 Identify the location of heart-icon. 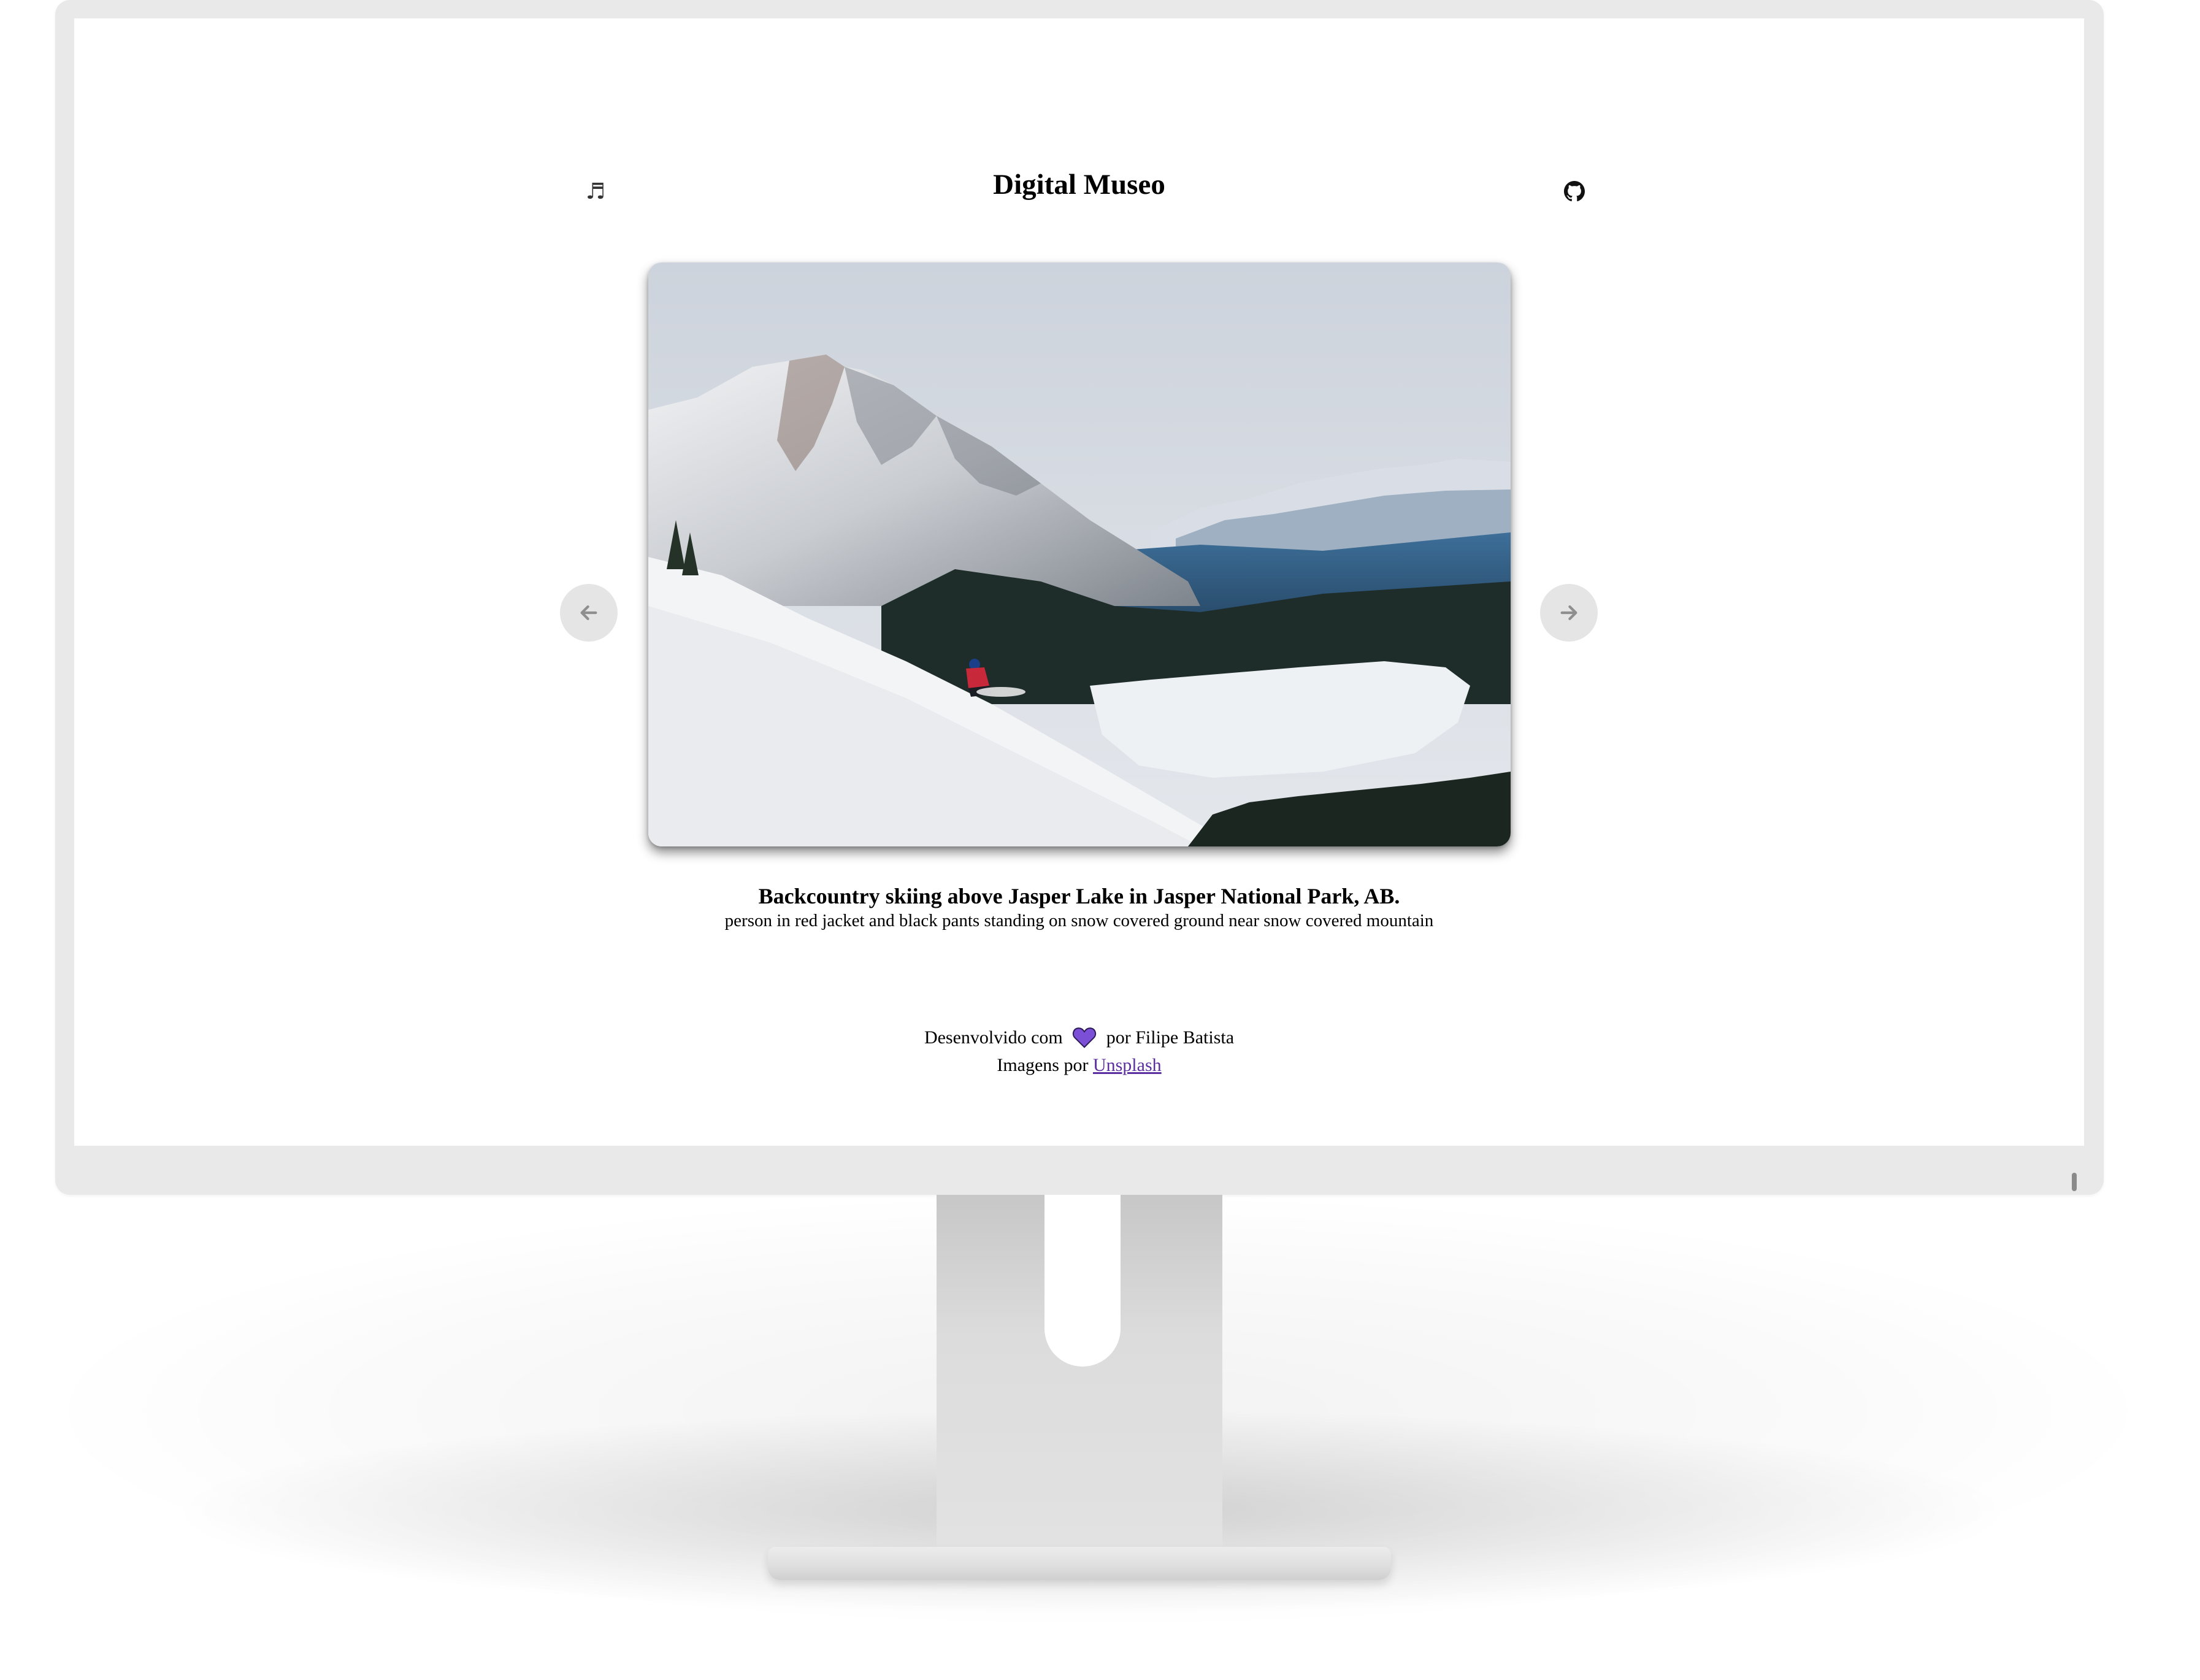
(1084, 1040).